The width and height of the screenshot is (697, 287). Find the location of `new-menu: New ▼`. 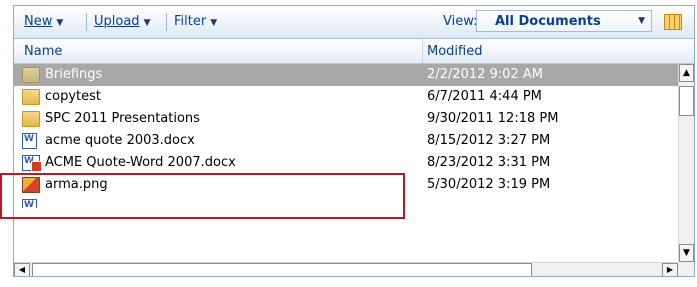

new-menu: New ▼ is located at coordinates (43, 21).